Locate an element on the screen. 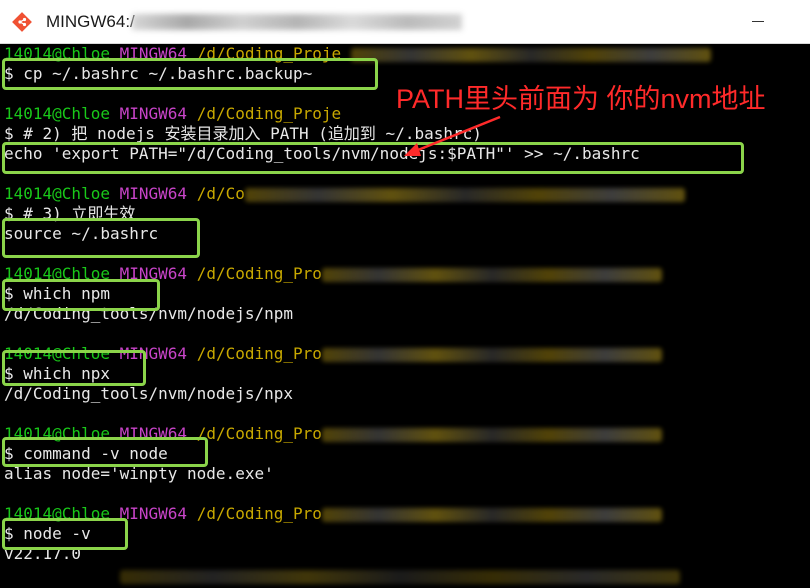  highlight-box-backup is located at coordinates (190, 74).